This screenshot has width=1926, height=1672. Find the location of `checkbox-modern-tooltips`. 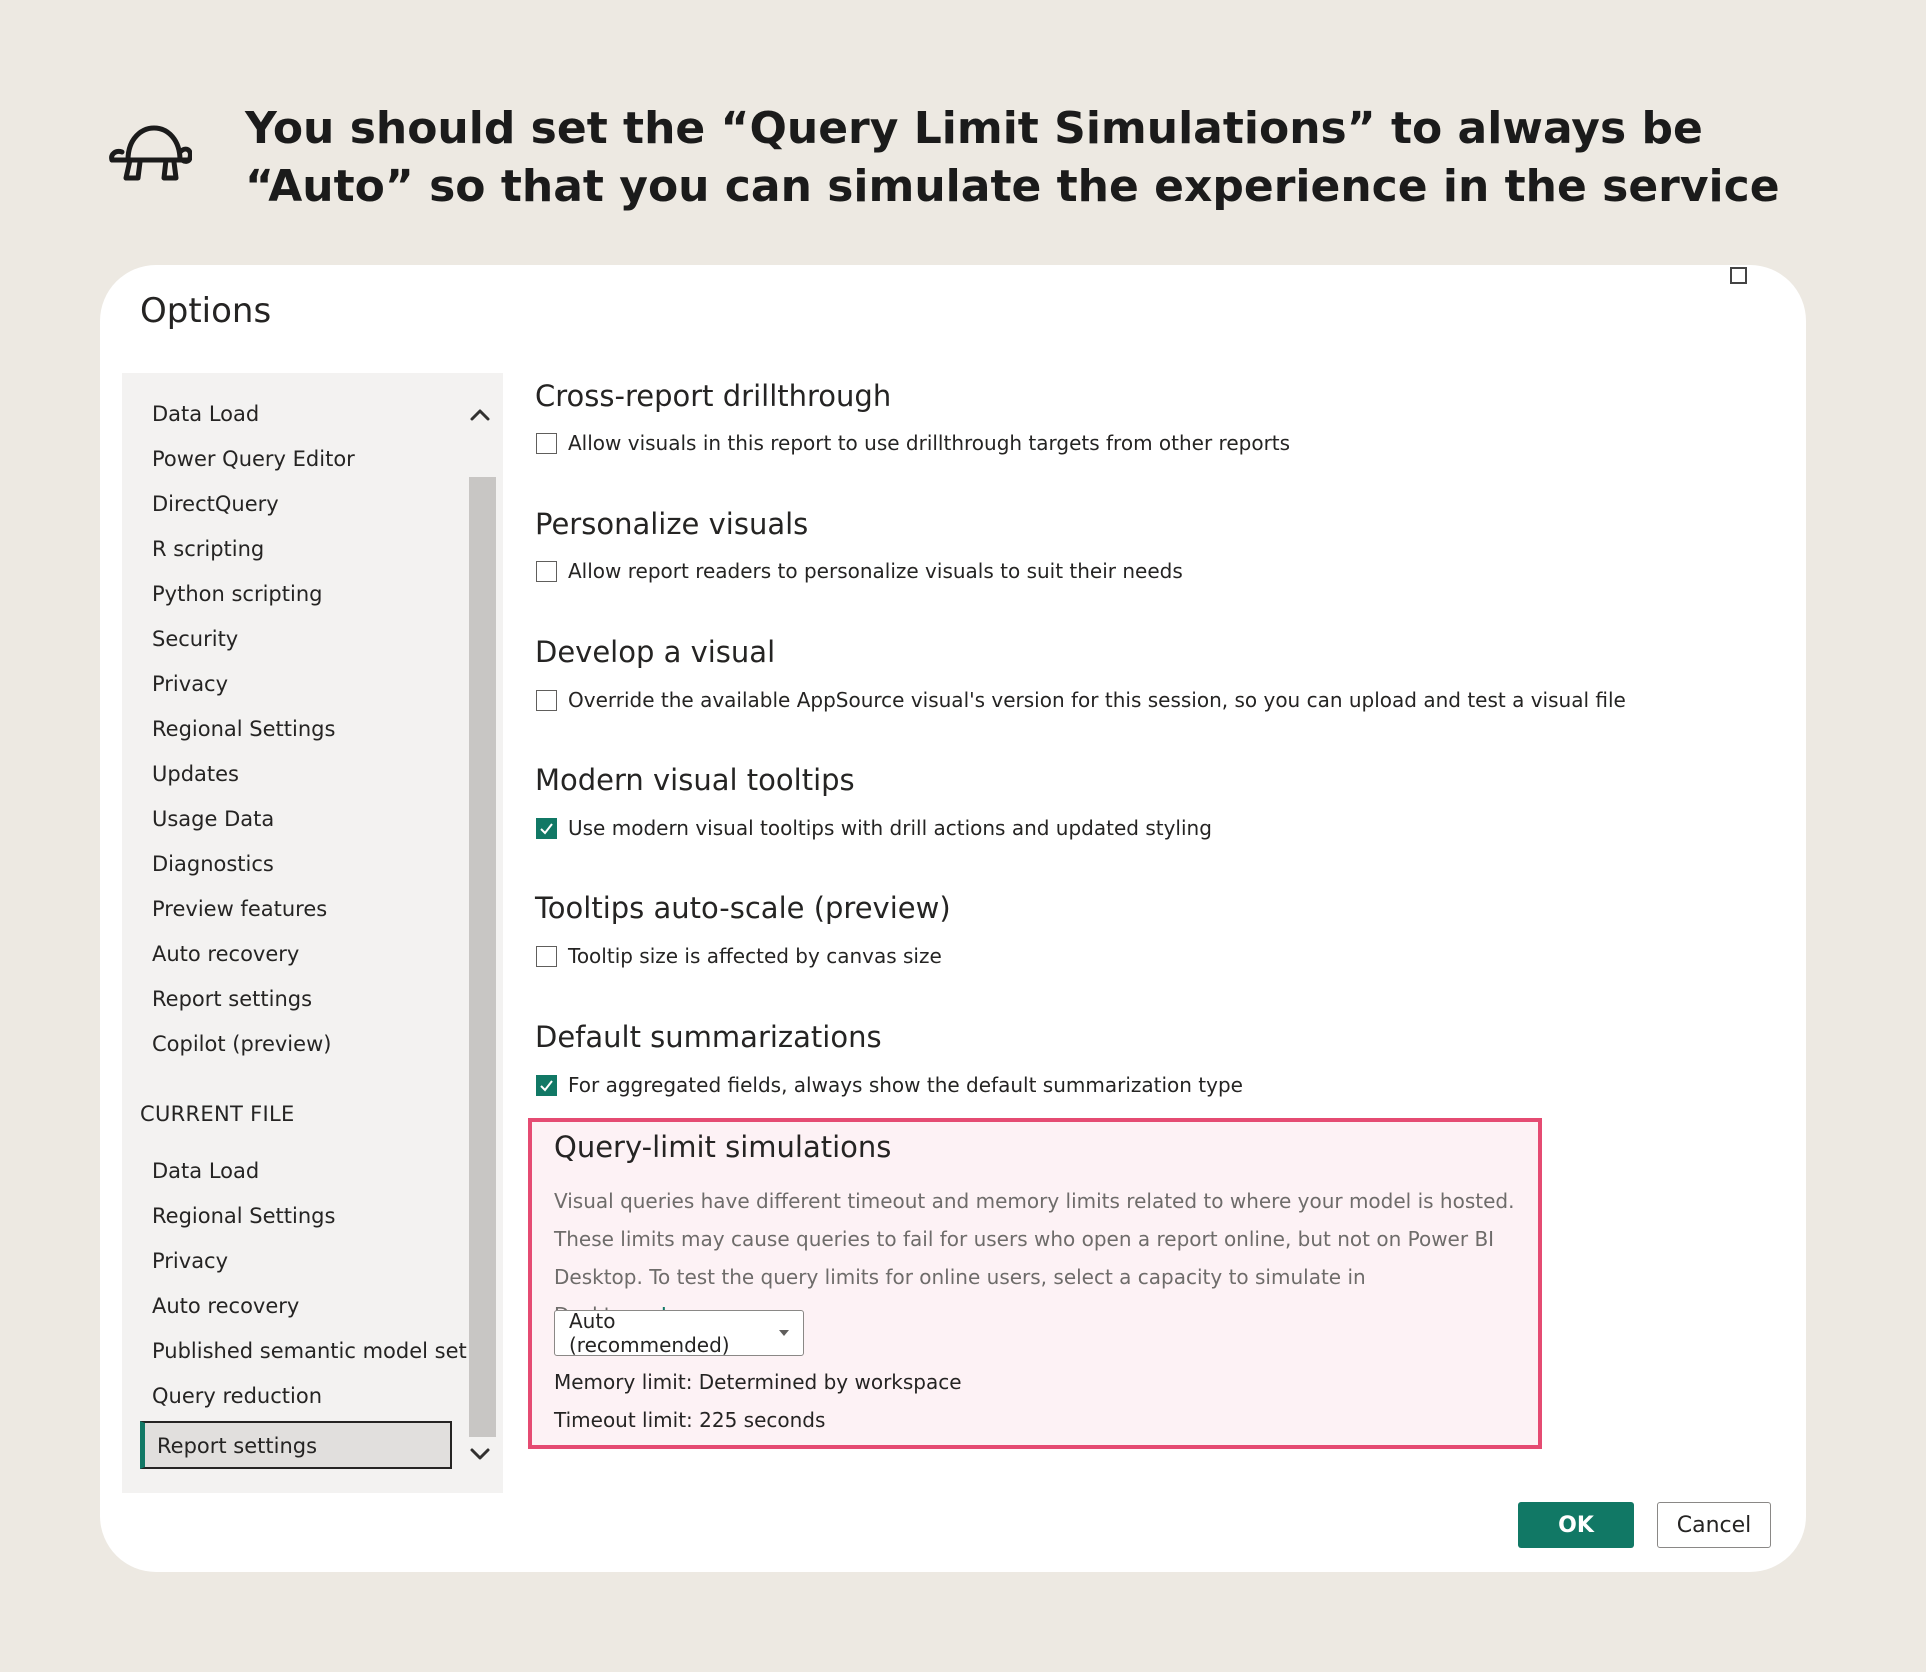

checkbox-modern-tooltips is located at coordinates (546, 828).